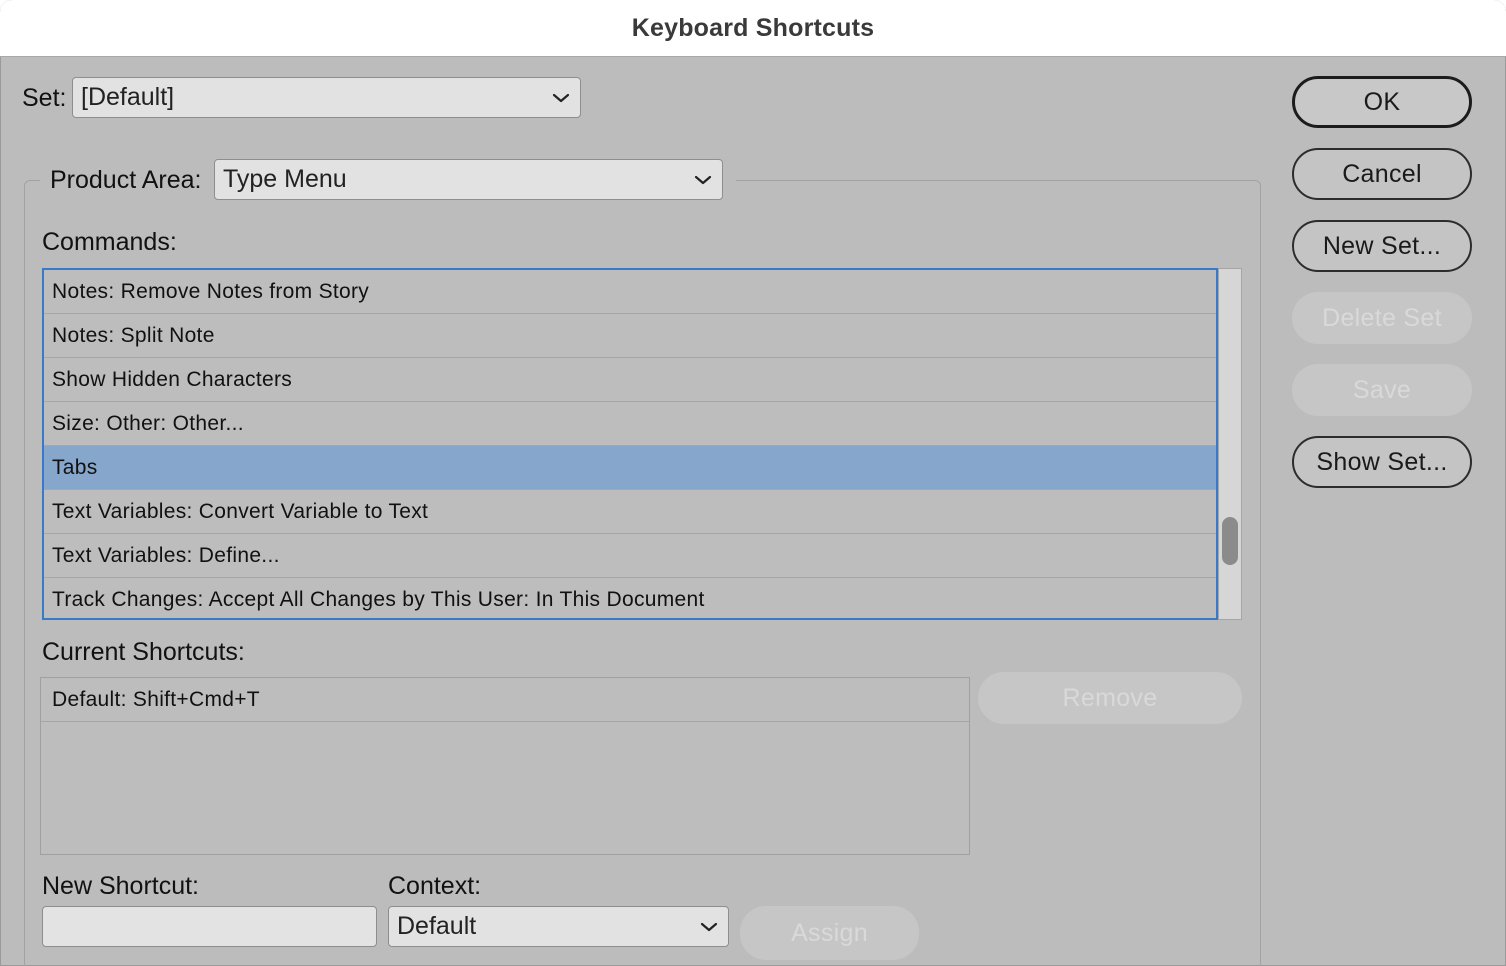 This screenshot has width=1506, height=966. Describe the element at coordinates (1230, 541) in the screenshot. I see `scrollbar-thumb` at that location.